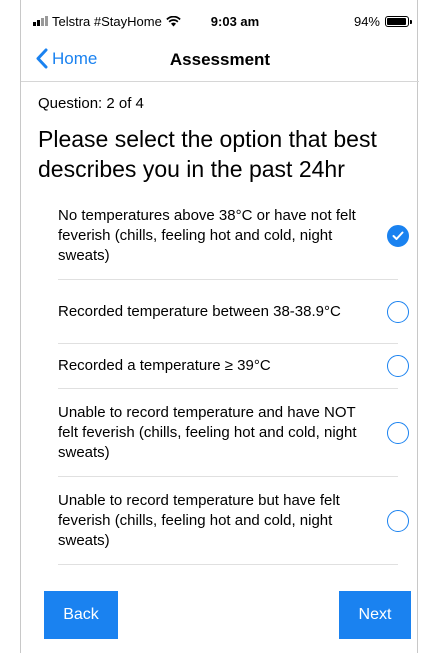  I want to click on option-row: Recorded a temperature ≥ 39°C, so click(233, 366).